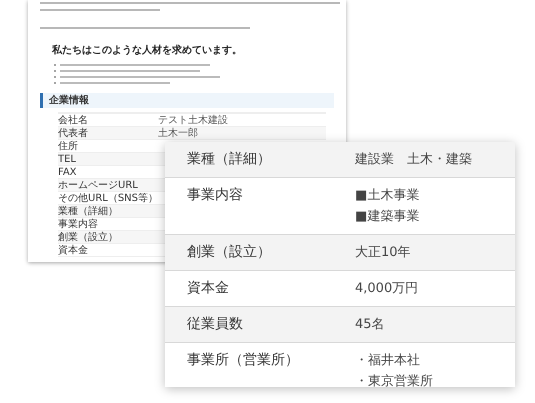 This screenshot has width=535, height=403. What do you see at coordinates (208, 288) in the screenshot?
I see `row-label: 資本金` at bounding box center [208, 288].